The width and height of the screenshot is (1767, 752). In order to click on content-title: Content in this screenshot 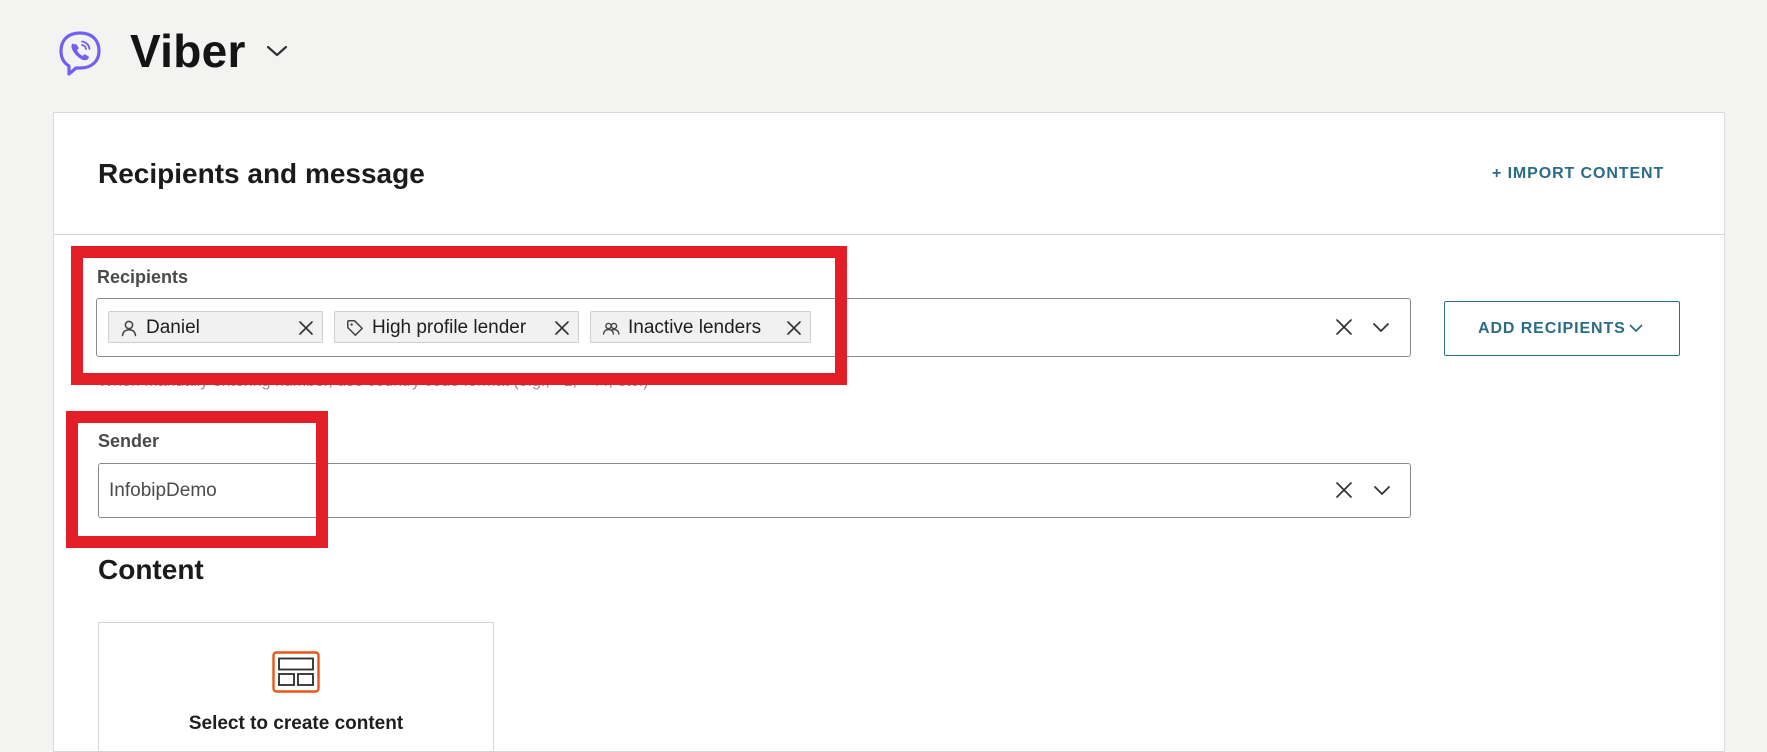, I will do `click(151, 569)`.